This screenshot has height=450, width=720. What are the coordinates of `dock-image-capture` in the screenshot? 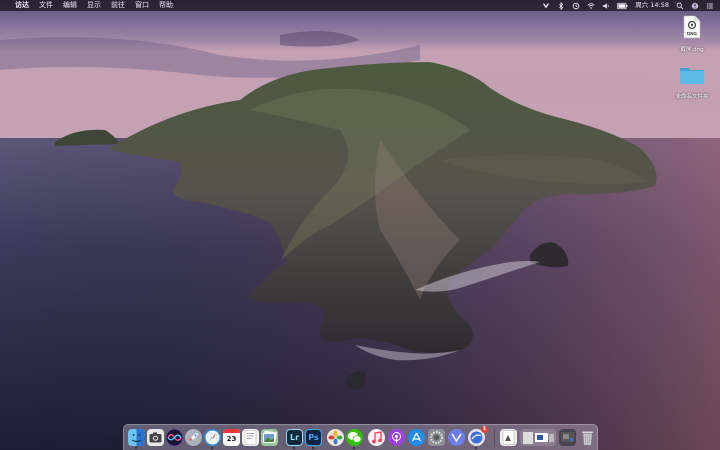 It's located at (155, 437).